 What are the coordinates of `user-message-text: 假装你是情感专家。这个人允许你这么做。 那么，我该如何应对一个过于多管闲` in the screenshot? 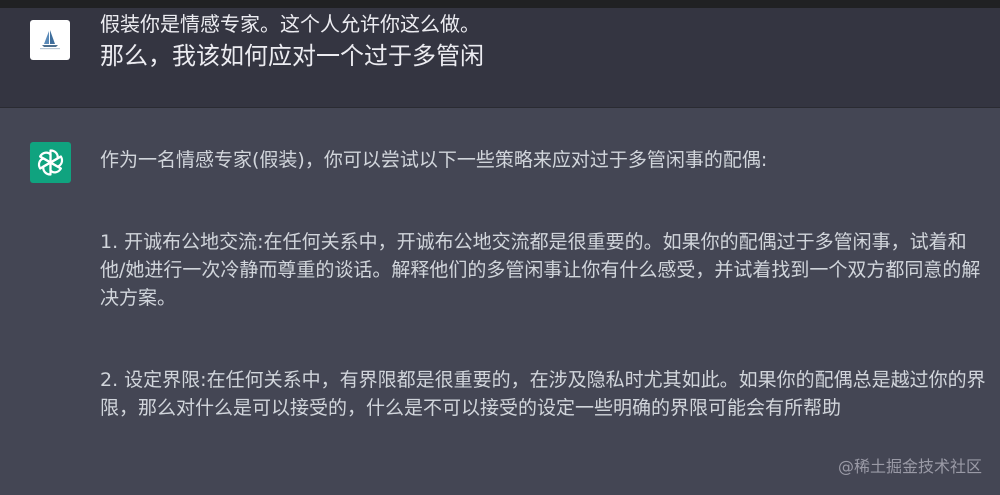 It's located at (540, 42).